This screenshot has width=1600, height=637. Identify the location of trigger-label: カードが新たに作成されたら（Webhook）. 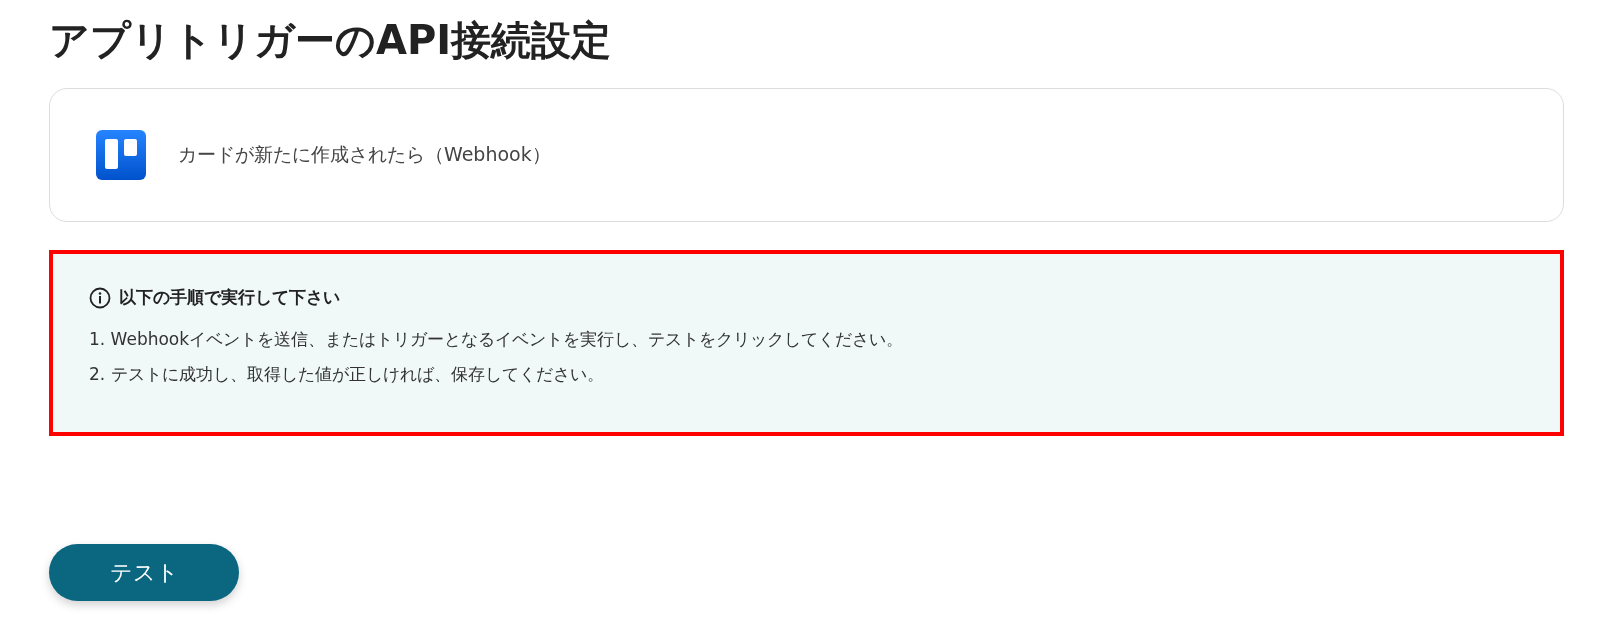
(364, 154).